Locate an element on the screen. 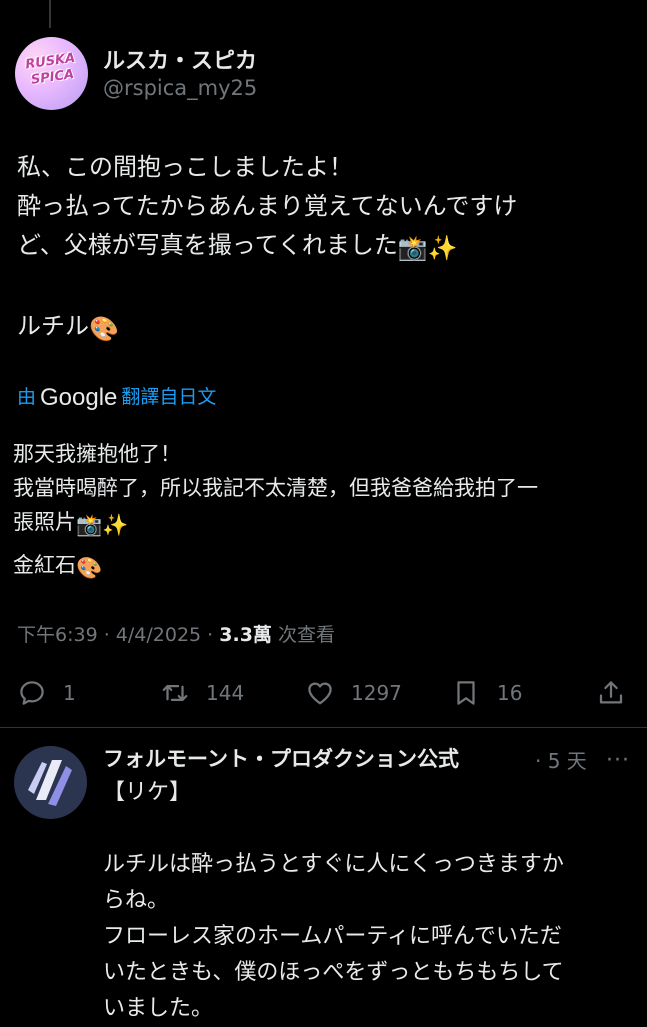  reply-line: ルチルは酔っ払うとすぐに人にくっつきますか is located at coordinates (333, 864).